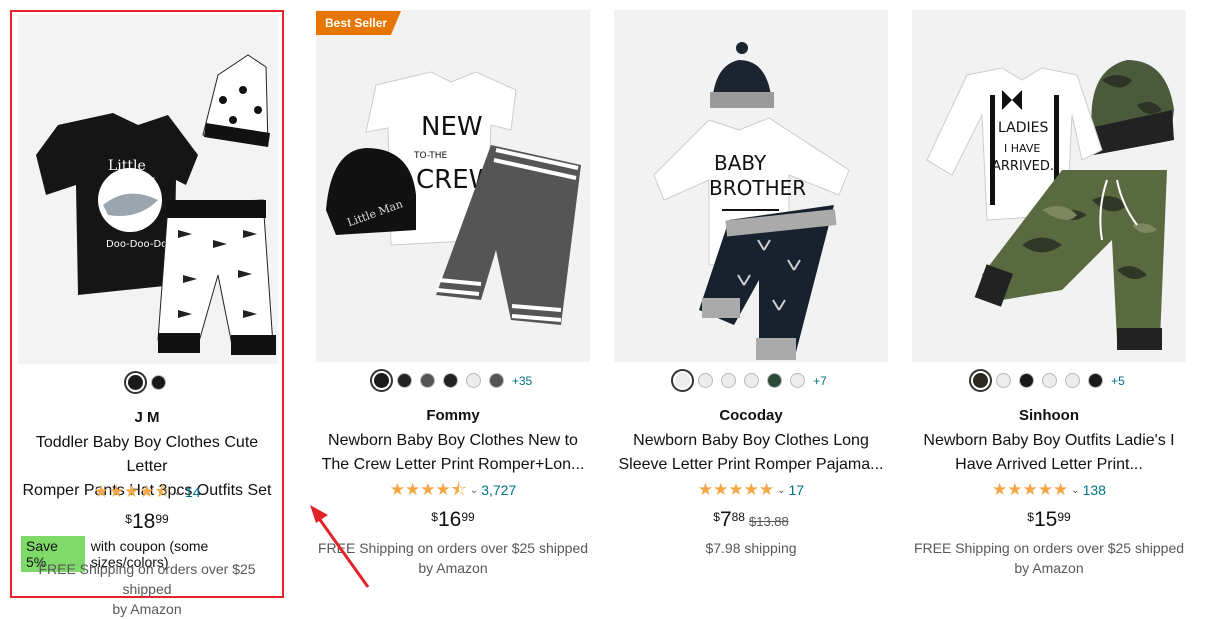 This screenshot has width=1206, height=619. Describe the element at coordinates (522, 381) in the screenshot. I see `more-colors-link: +35` at that location.